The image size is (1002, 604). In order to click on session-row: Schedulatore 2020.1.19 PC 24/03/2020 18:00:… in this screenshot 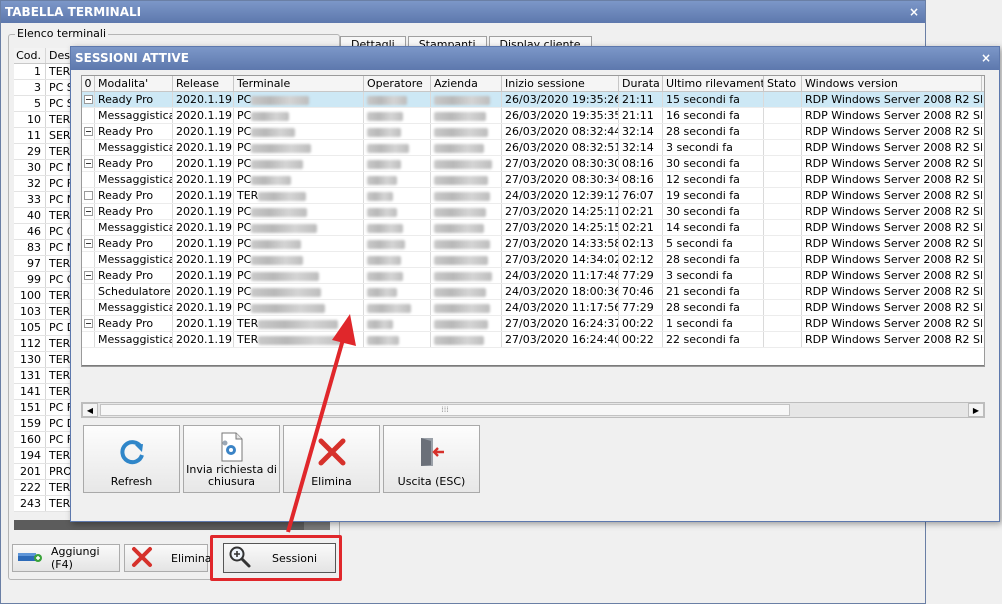, I will do `click(533, 292)`.